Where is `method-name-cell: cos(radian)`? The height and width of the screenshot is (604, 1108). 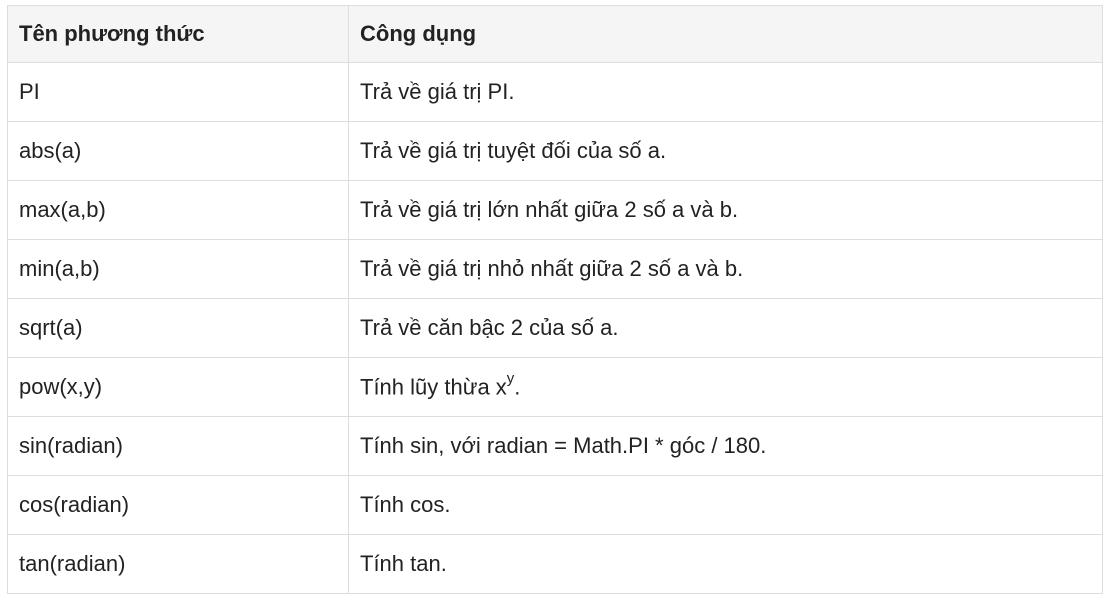
method-name-cell: cos(radian) is located at coordinates (178, 505).